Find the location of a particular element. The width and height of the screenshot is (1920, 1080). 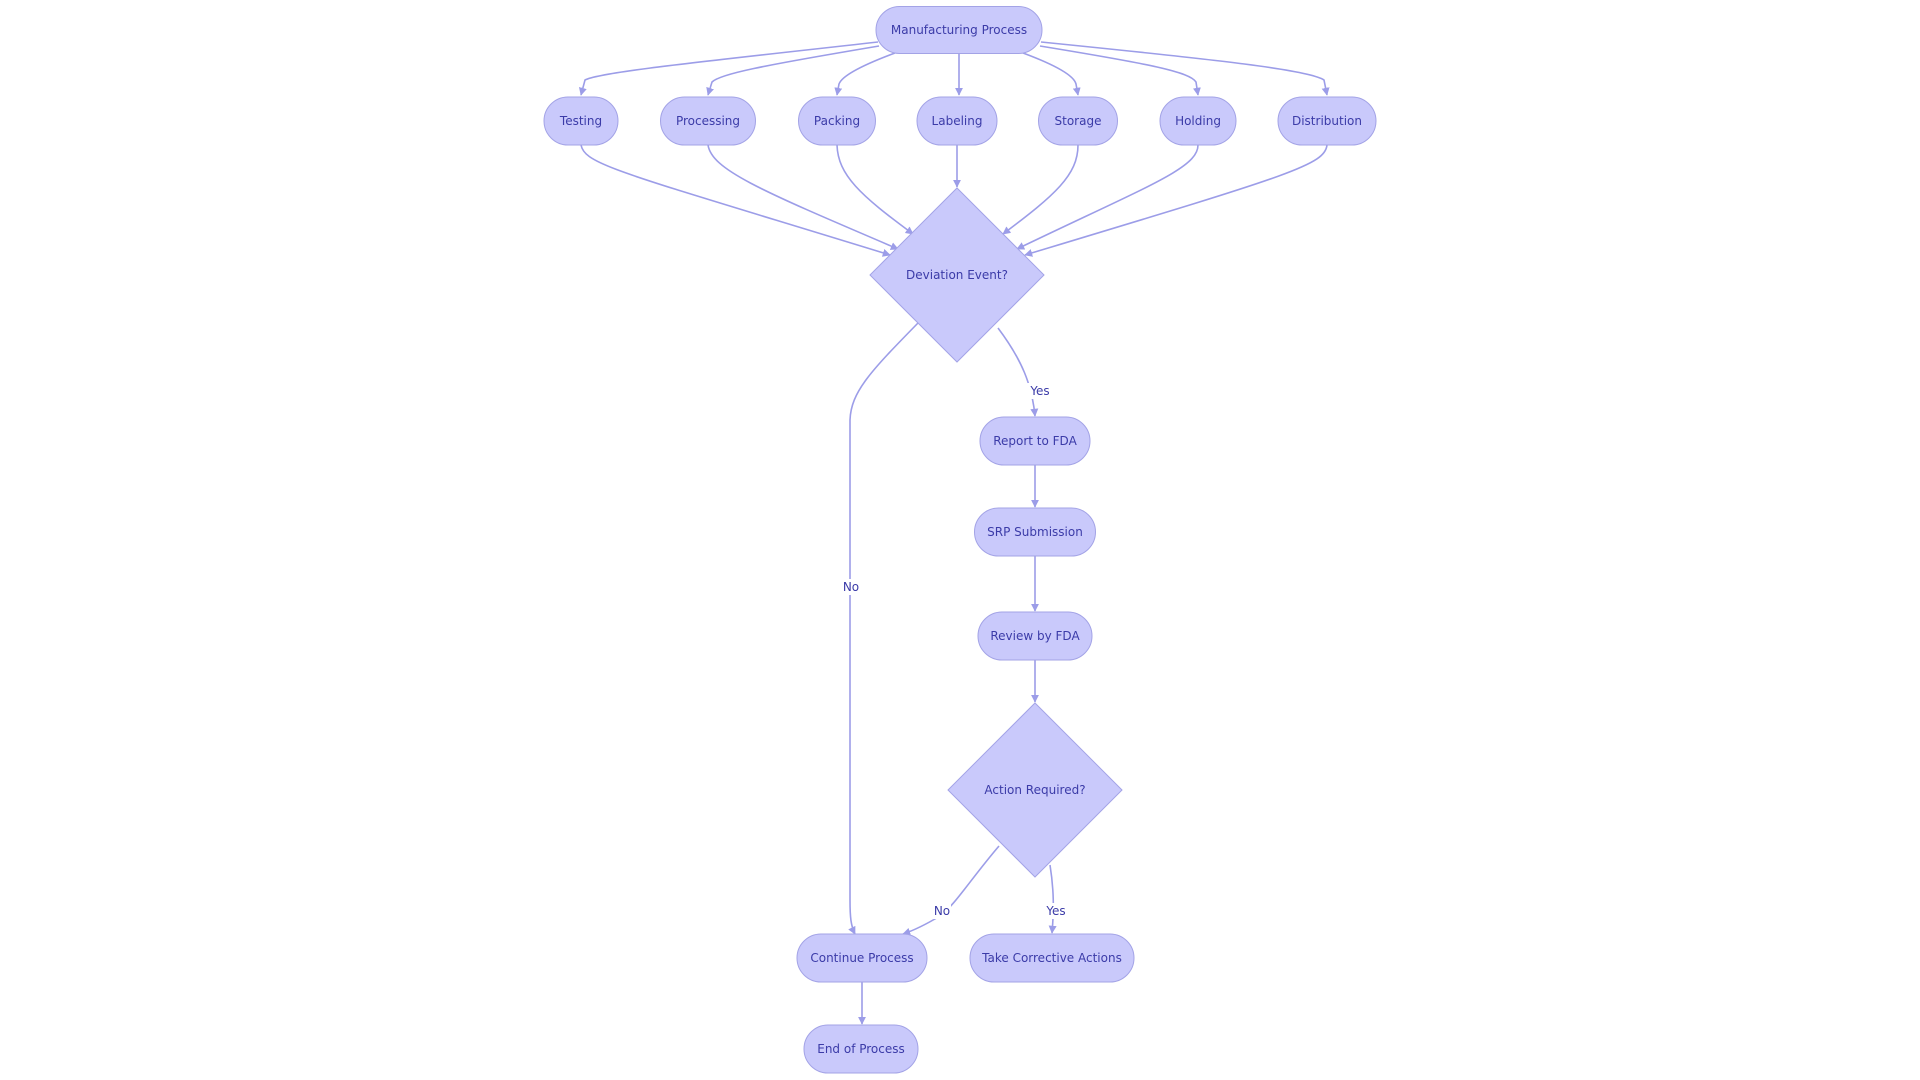

node-label: Testing is located at coordinates (580, 121).